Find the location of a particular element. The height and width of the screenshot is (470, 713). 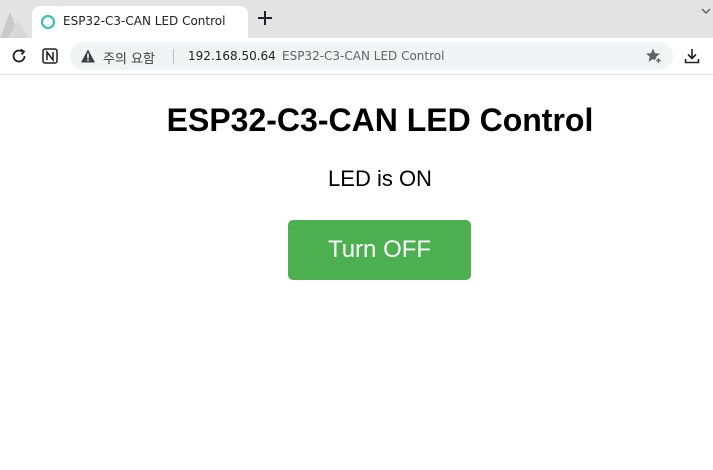

warning-icon is located at coordinates (88, 56).